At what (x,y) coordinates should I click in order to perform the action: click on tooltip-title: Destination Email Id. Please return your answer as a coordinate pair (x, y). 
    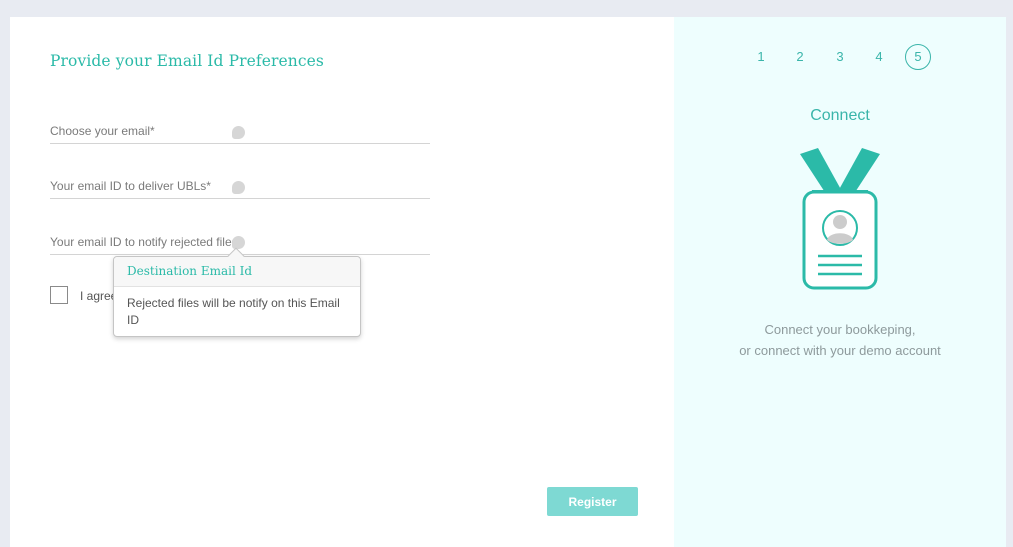
    Looking at the image, I should click on (237, 272).